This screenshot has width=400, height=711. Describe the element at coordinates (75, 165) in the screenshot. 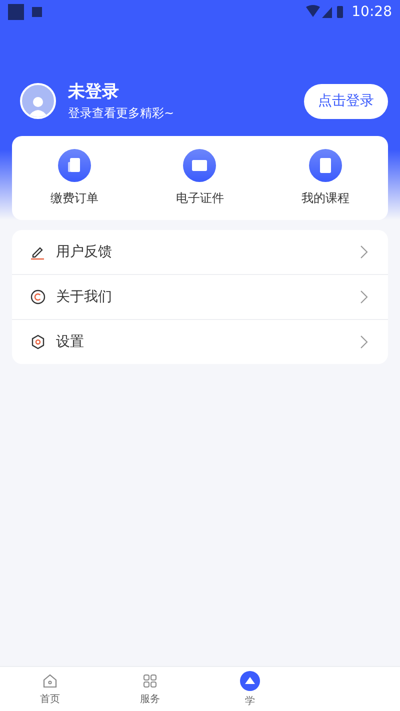

I see `receipt-icon` at that location.